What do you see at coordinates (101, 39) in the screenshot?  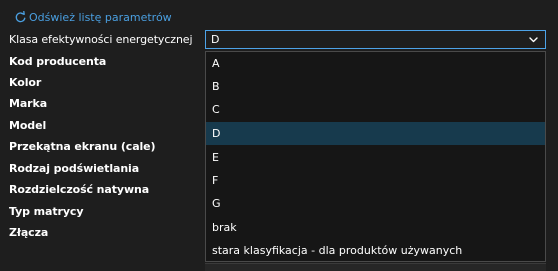 I see `param-label-energy-class: Klasa efektywności energetycznej` at bounding box center [101, 39].